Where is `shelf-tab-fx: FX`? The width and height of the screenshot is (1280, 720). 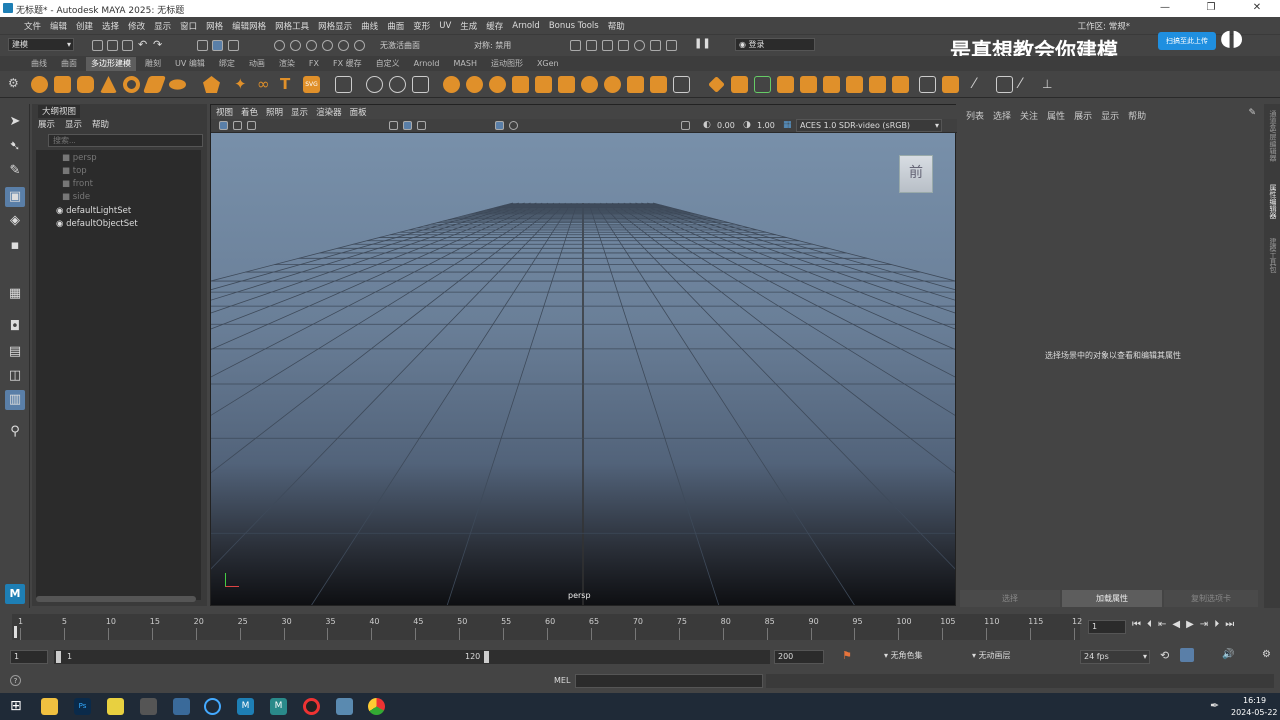 shelf-tab-fx: FX is located at coordinates (314, 64).